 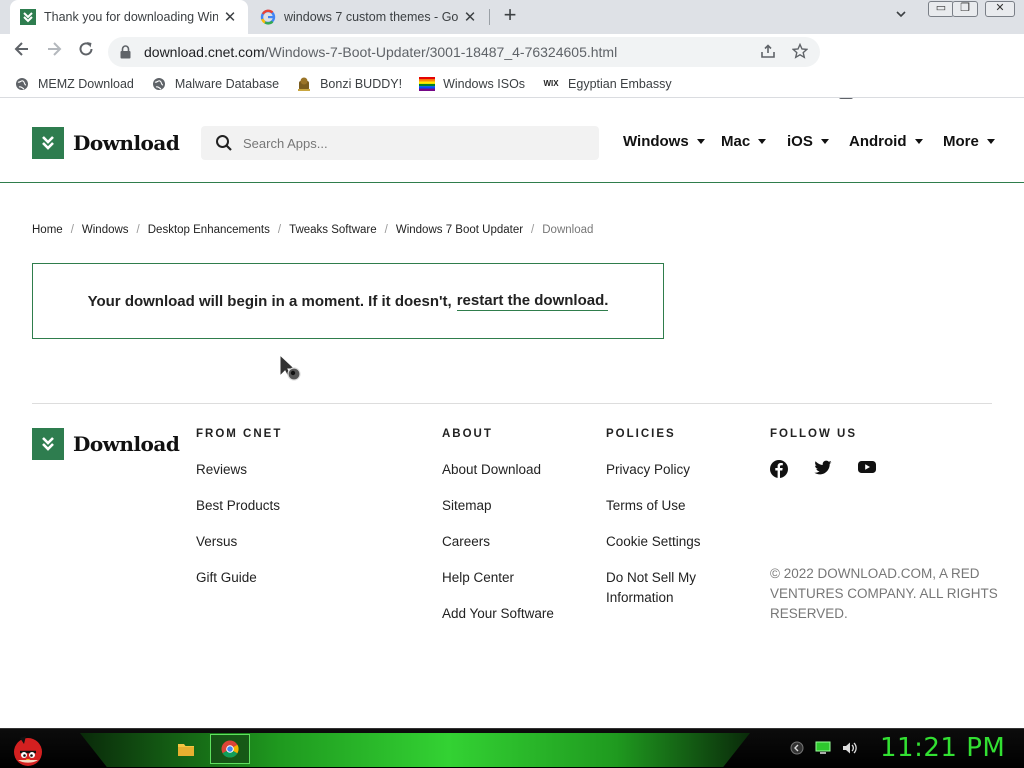 What do you see at coordinates (969, 141) in the screenshot?
I see `nav-more: More` at bounding box center [969, 141].